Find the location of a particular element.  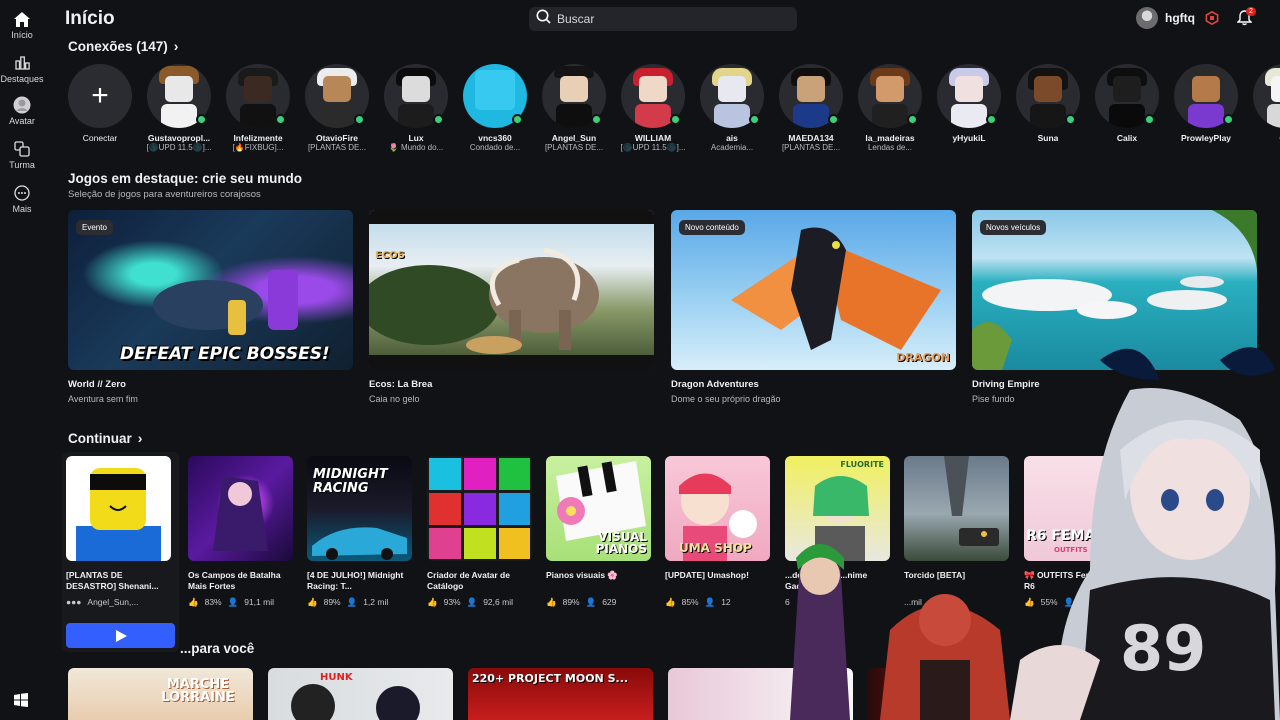

search-bar is located at coordinates (663, 19).